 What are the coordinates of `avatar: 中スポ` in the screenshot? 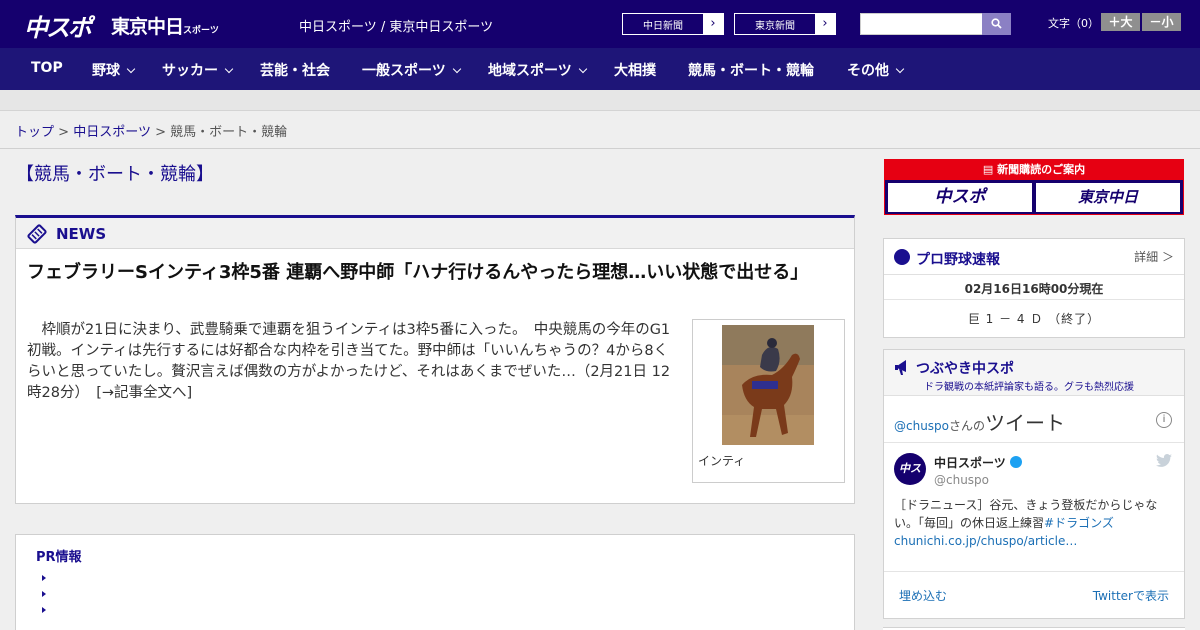 It's located at (910, 480).